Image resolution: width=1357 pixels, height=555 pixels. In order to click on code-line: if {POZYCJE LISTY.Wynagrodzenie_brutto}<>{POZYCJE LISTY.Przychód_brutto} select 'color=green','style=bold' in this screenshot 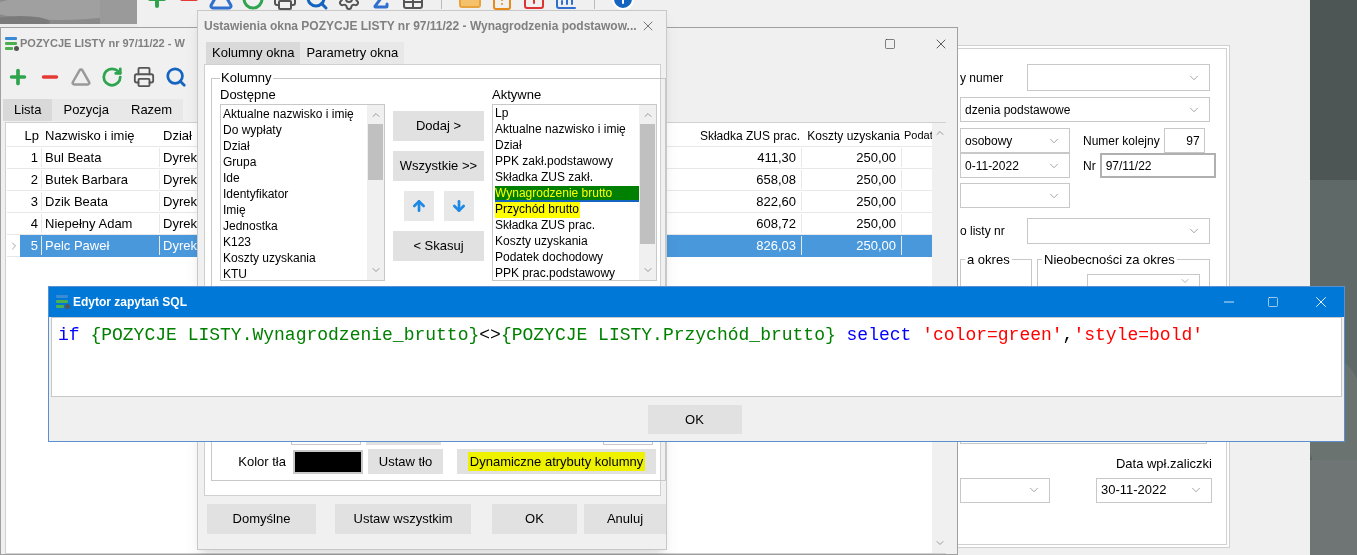, I will do `click(631, 335)`.